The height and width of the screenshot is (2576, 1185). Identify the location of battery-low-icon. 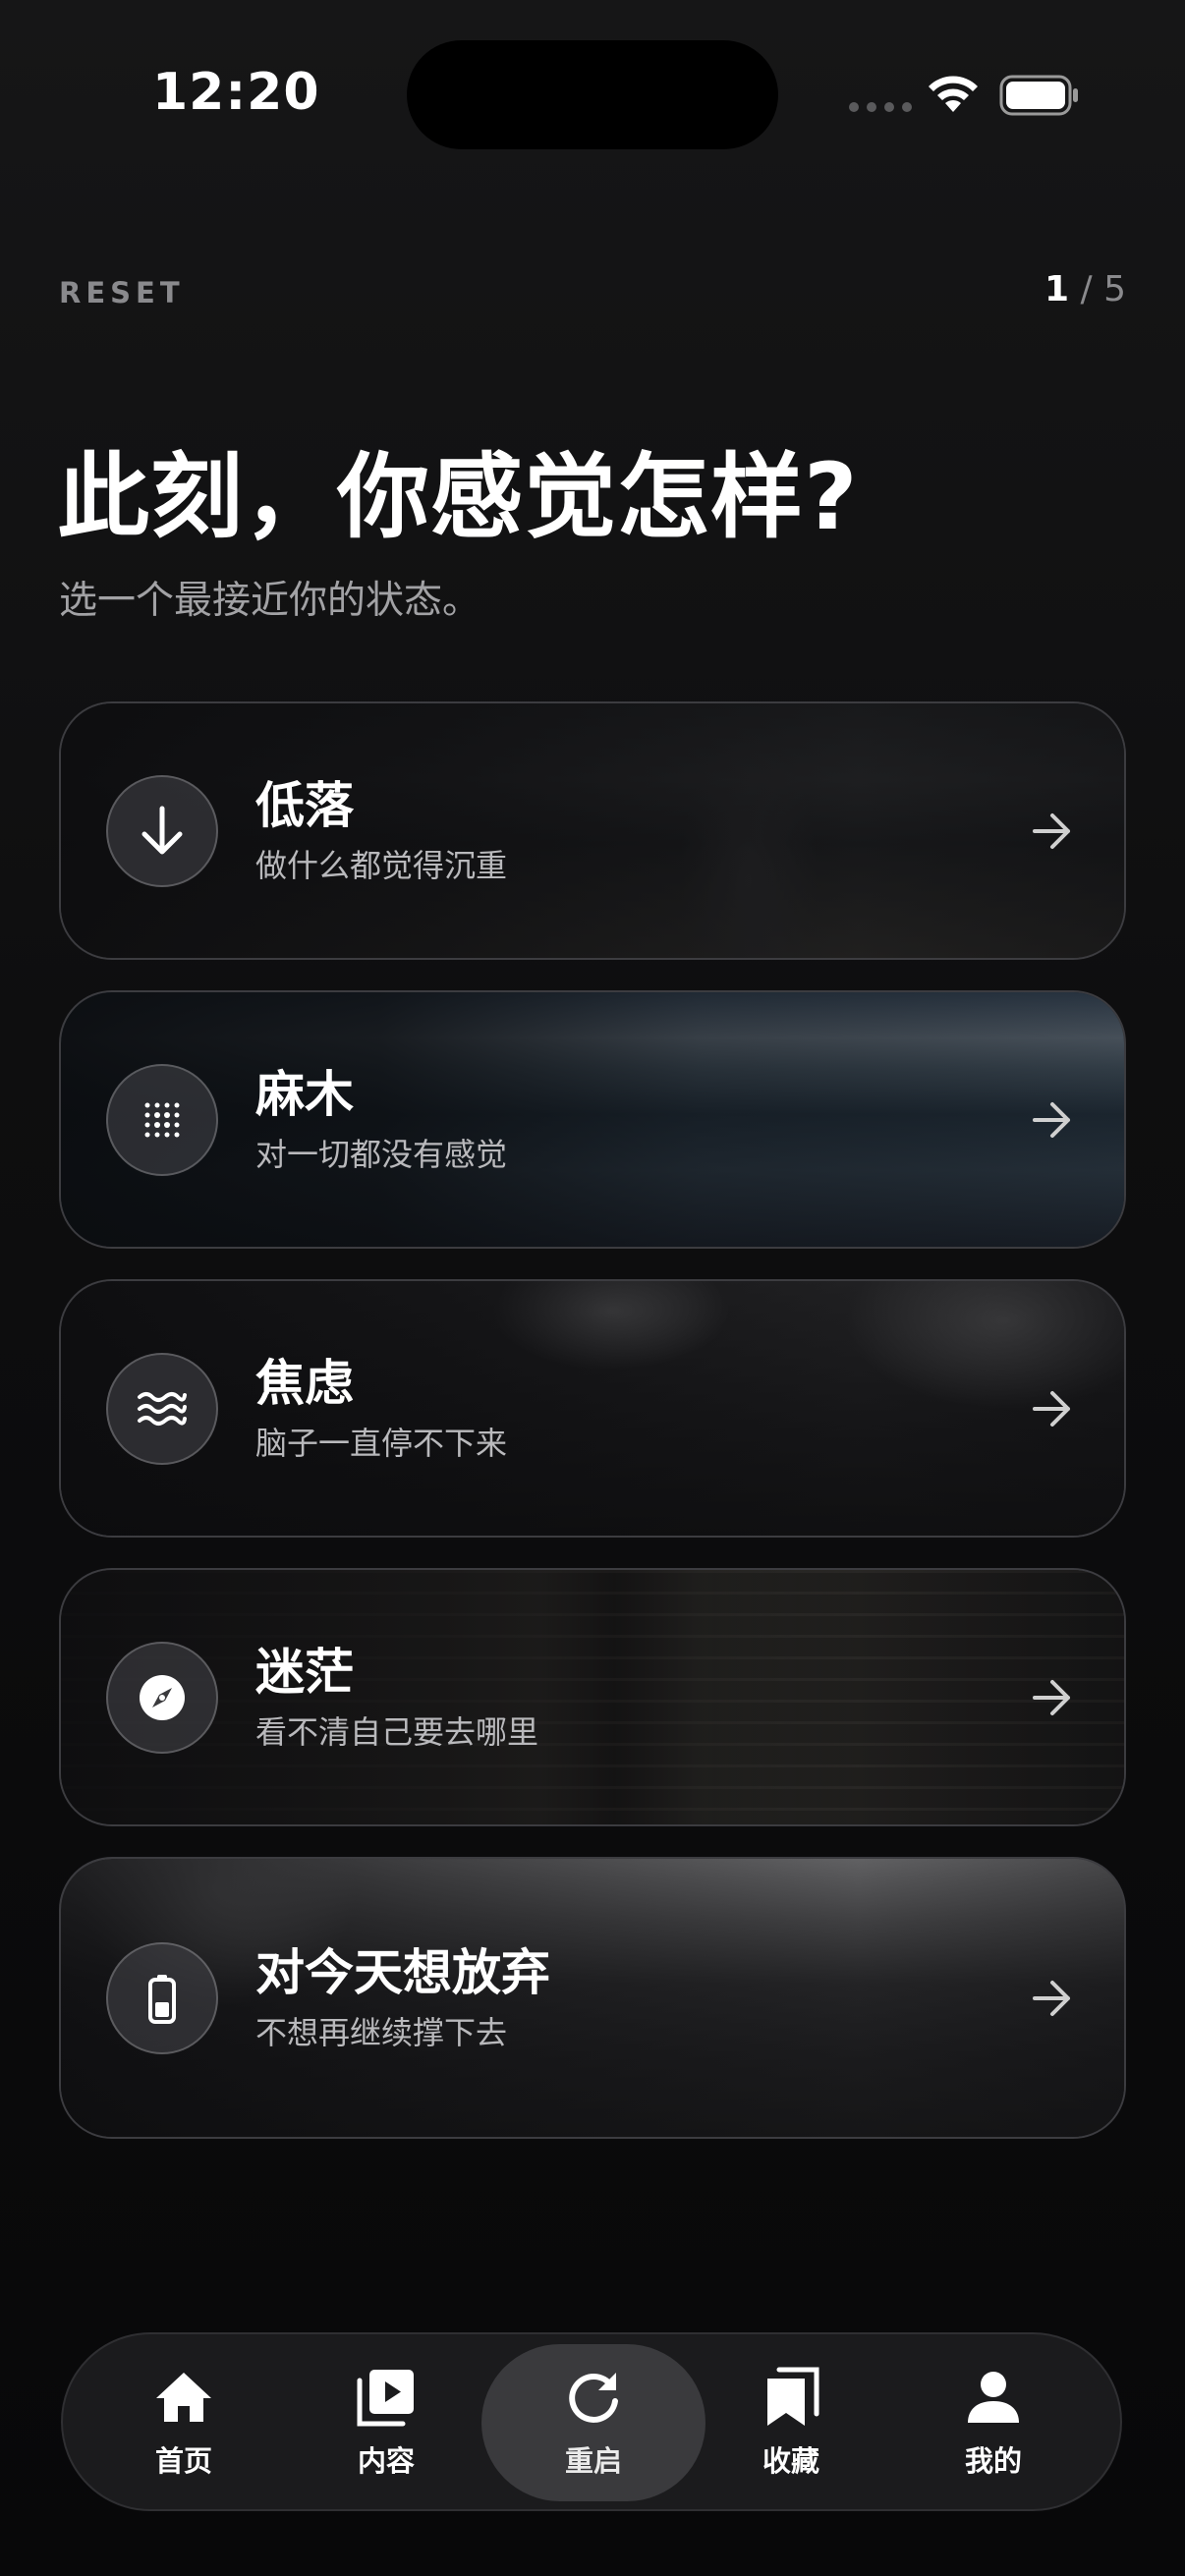
(162, 1997).